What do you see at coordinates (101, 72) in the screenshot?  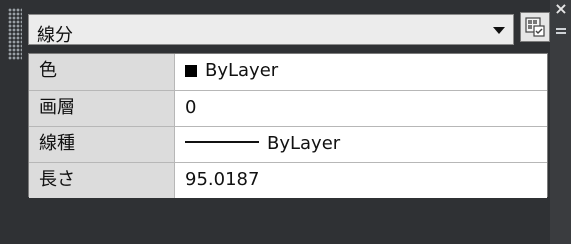 I see `property-label: 色` at bounding box center [101, 72].